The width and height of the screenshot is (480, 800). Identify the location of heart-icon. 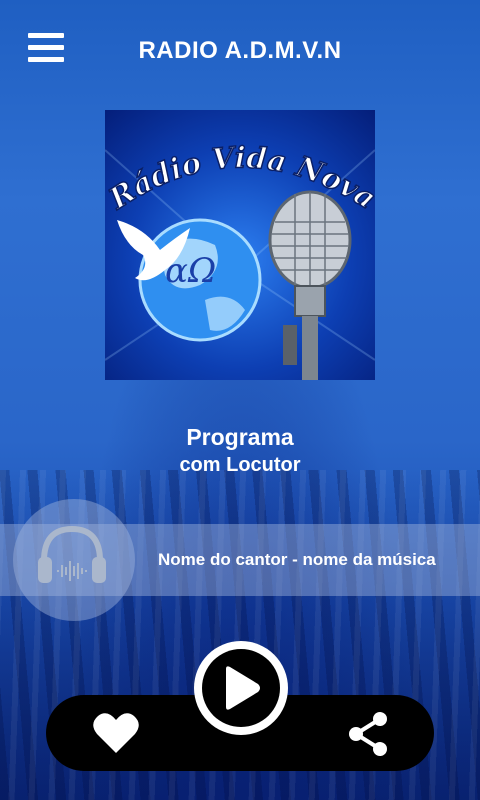
(116, 733).